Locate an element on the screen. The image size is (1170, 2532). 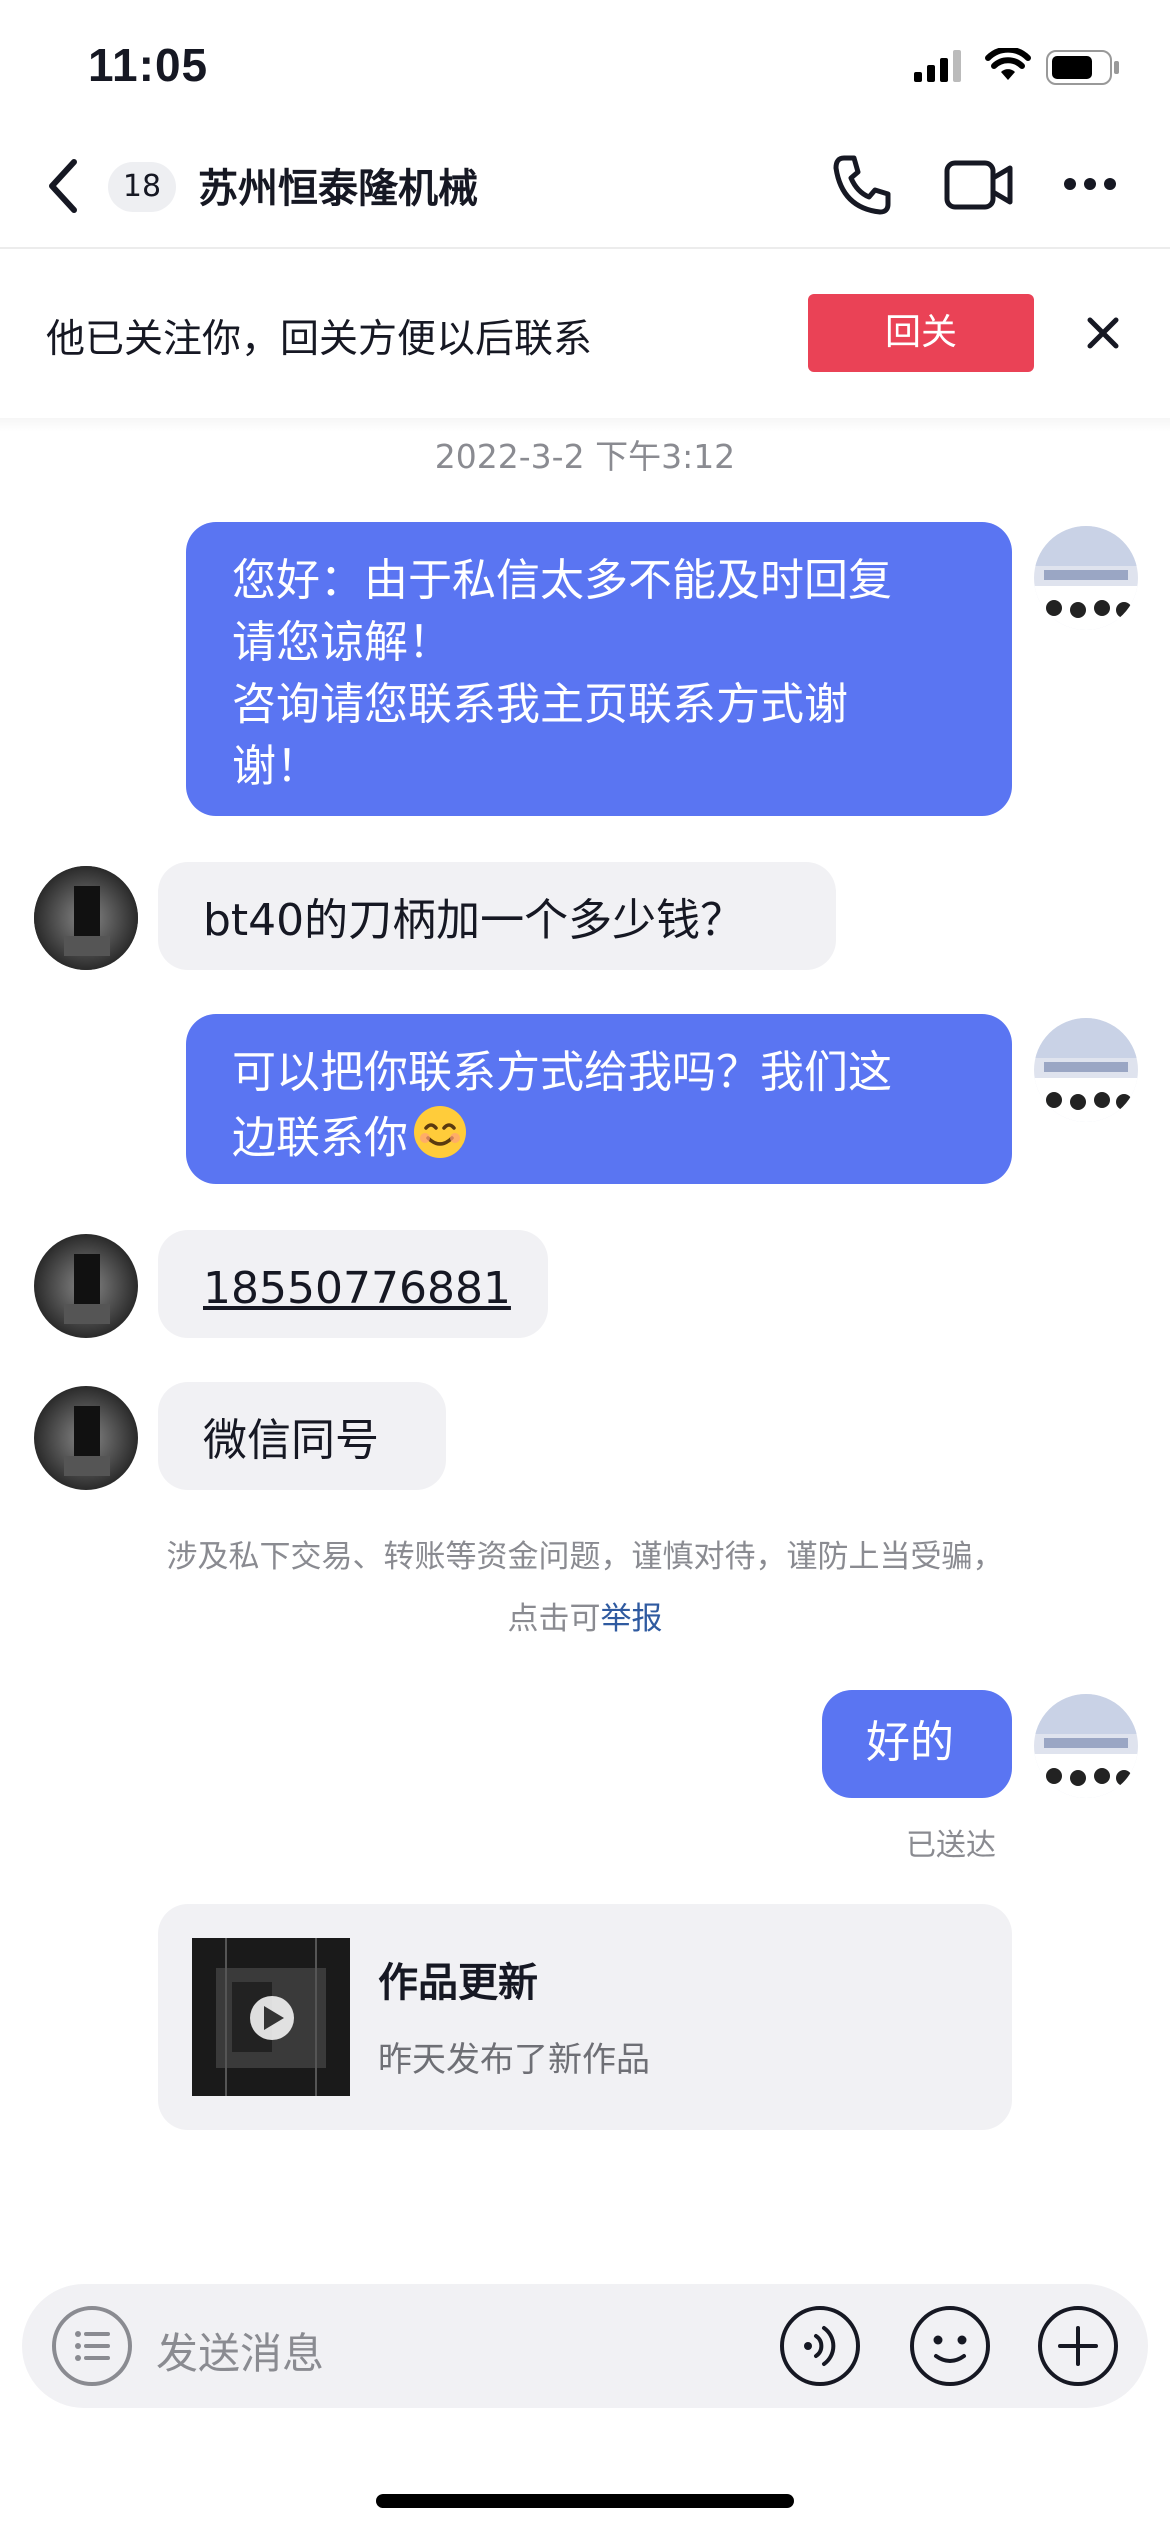
video-call-icon is located at coordinates (979, 187).